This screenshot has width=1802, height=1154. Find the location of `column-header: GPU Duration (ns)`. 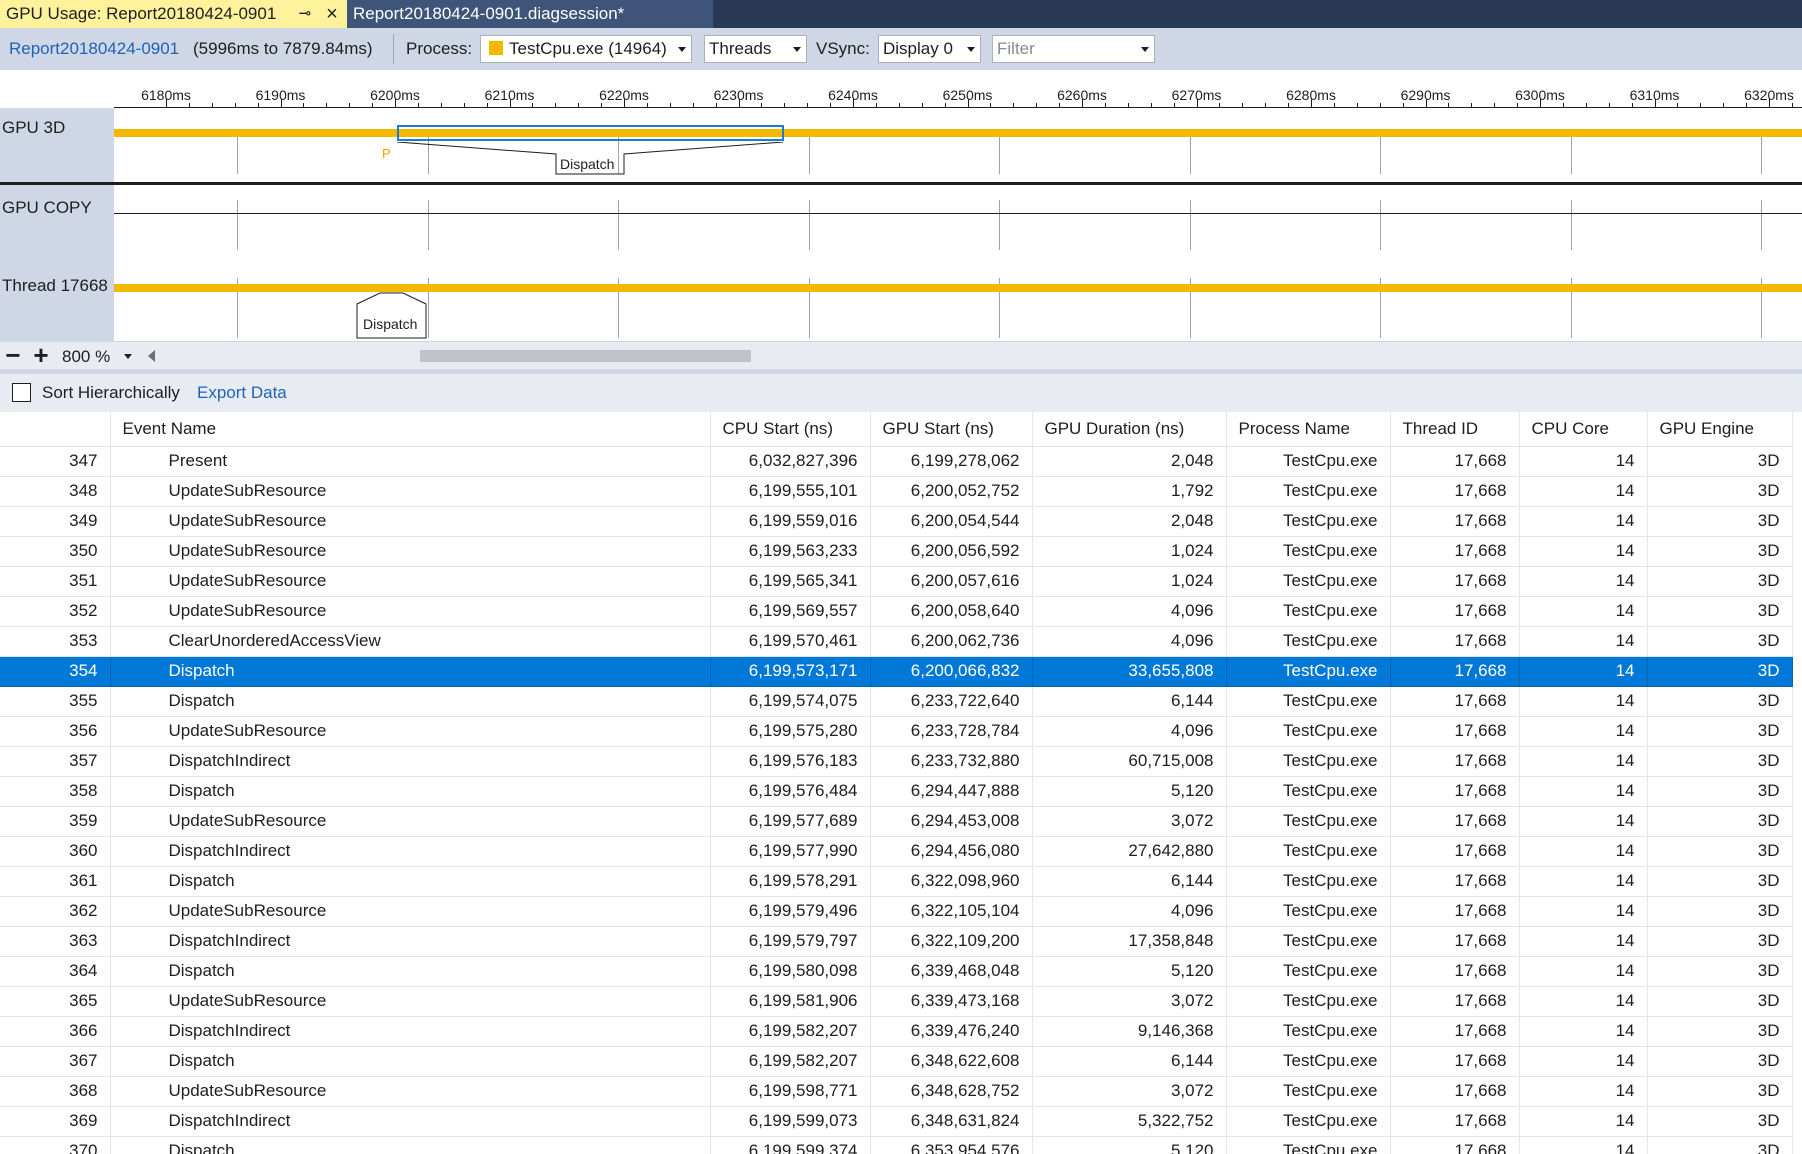

column-header: GPU Duration (ns) is located at coordinates (1129, 429).